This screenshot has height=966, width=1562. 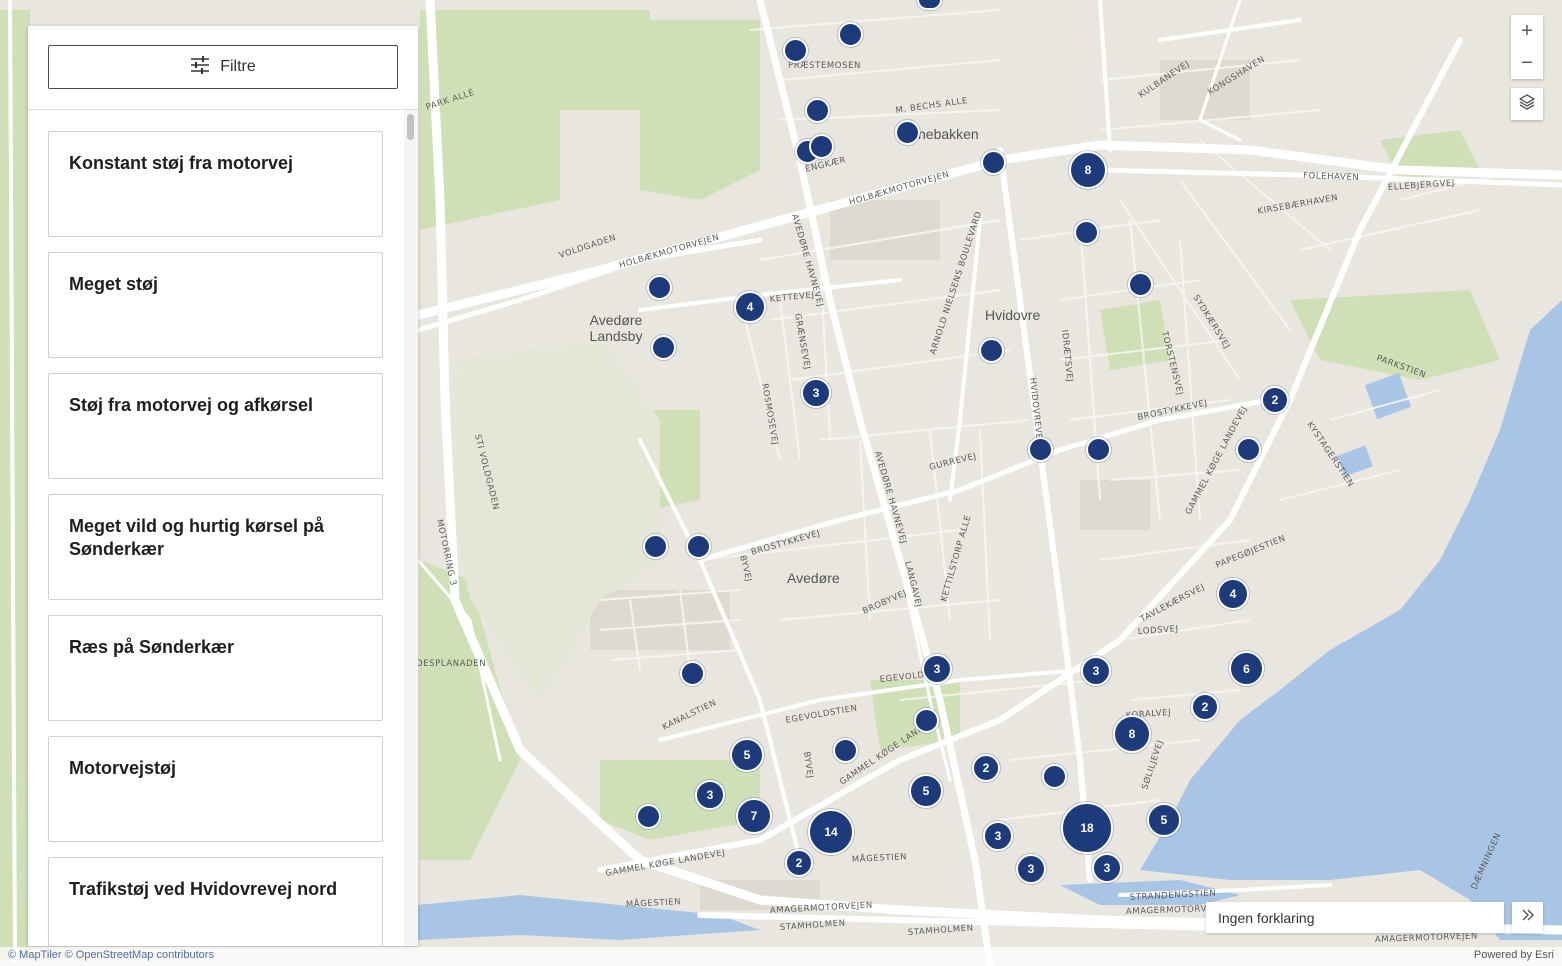 What do you see at coordinates (238, 66) in the screenshot?
I see `filter-label: Filtre` at bounding box center [238, 66].